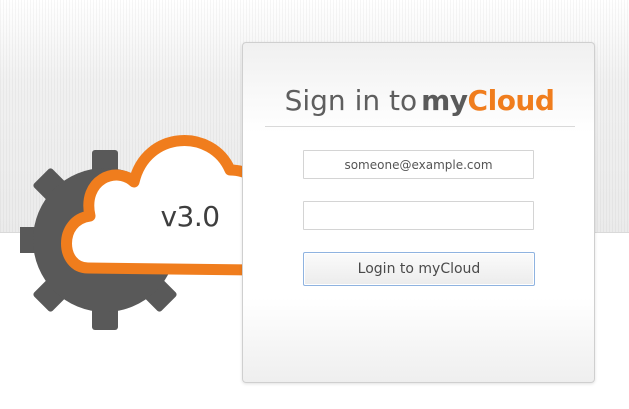 This screenshot has width=629, height=409. I want to click on login-button: Login to myCloud, so click(419, 269).